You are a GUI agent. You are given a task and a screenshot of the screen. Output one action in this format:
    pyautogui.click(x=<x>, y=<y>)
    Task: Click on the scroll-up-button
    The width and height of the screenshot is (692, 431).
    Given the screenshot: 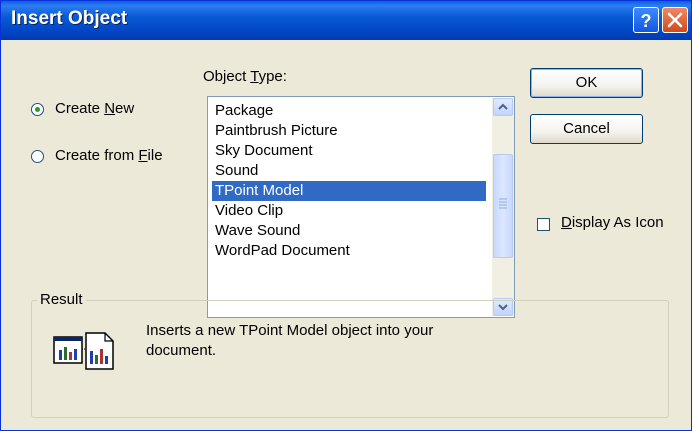 What is the action you would take?
    pyautogui.click(x=503, y=107)
    